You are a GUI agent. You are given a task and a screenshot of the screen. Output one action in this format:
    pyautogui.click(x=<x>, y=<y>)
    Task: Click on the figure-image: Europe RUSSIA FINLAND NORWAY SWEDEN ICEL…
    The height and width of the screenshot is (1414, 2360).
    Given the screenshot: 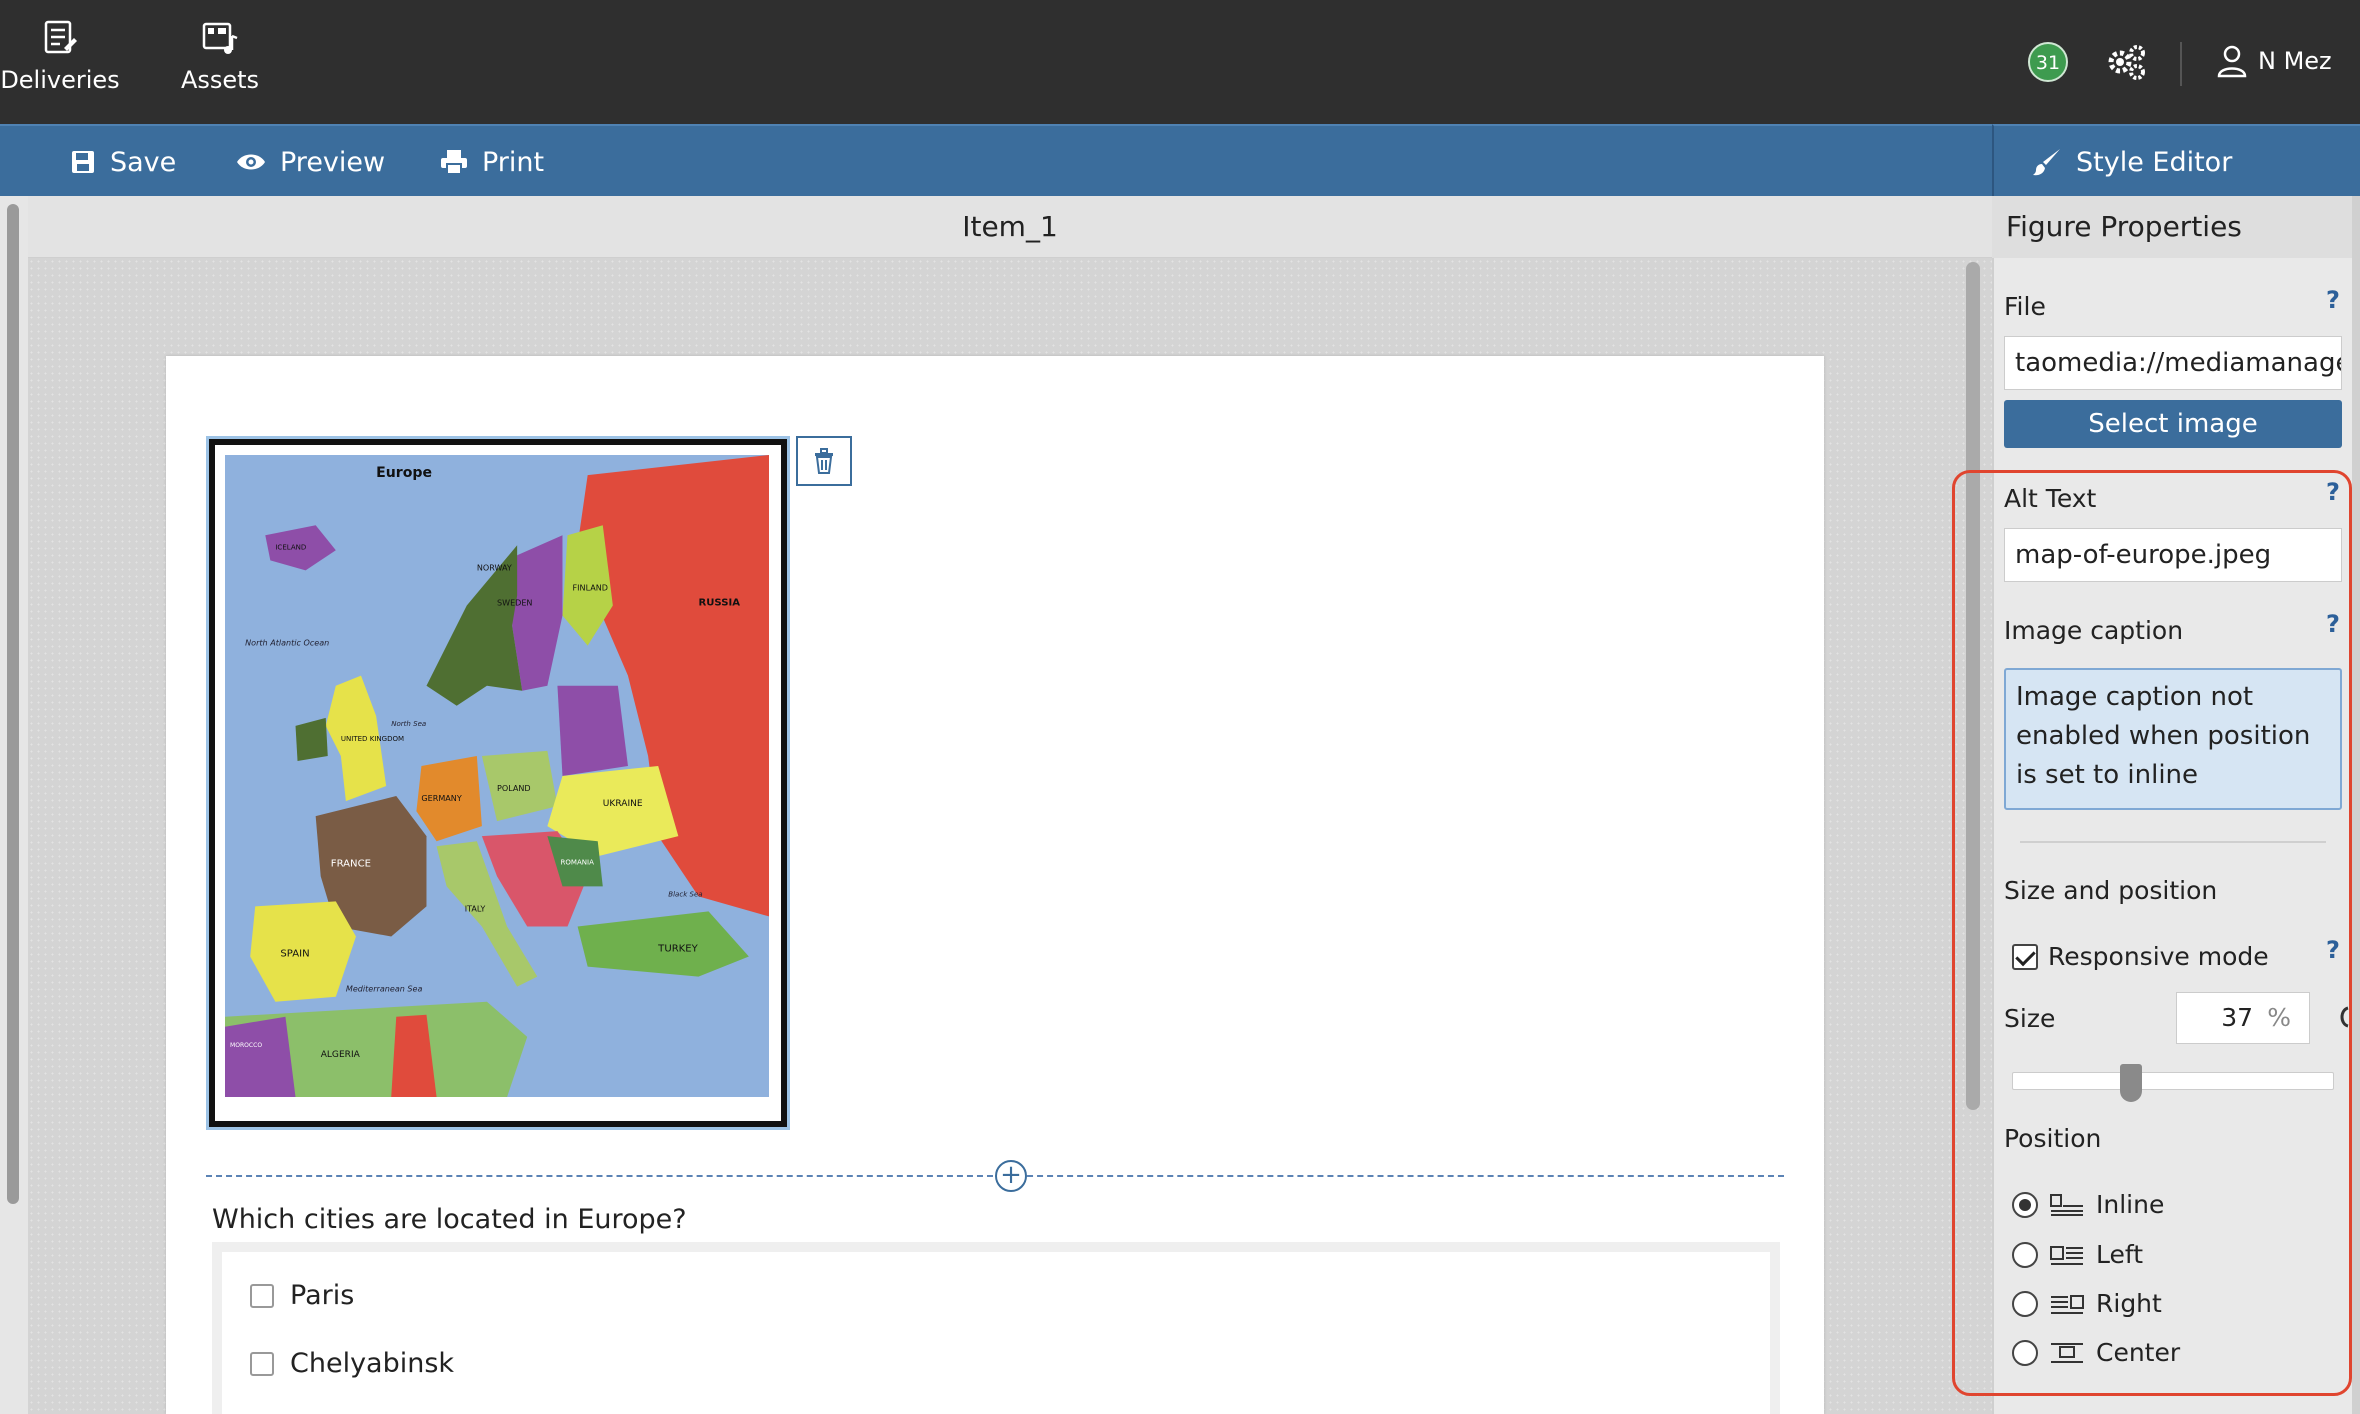 What is the action you would take?
    pyautogui.click(x=498, y=783)
    